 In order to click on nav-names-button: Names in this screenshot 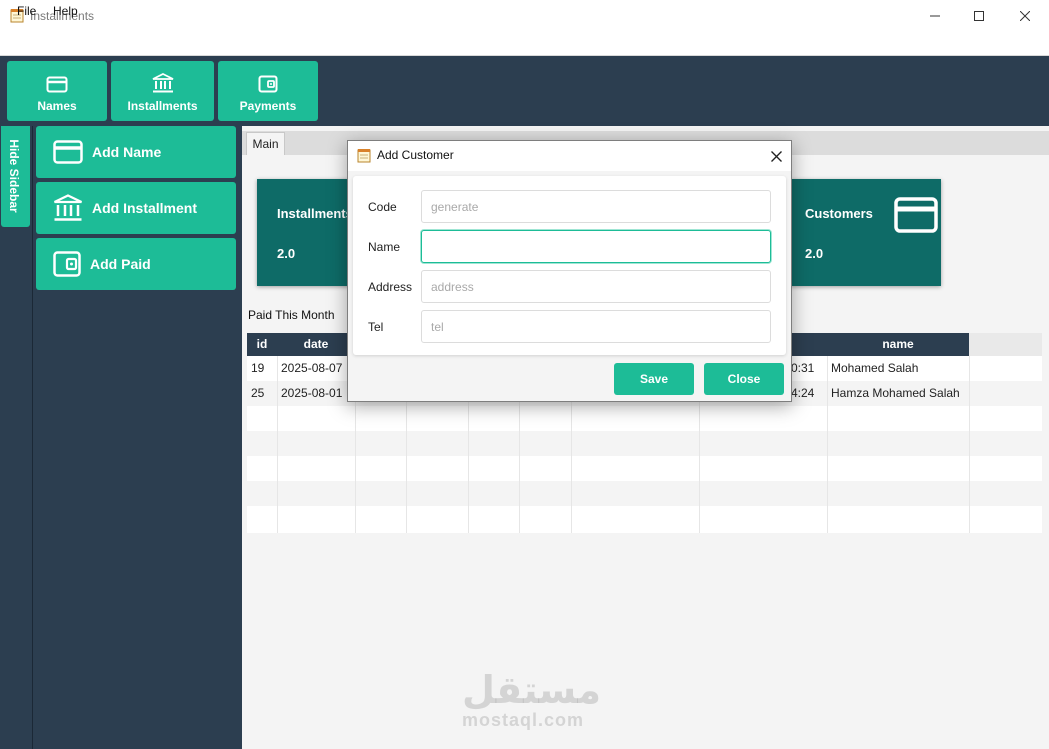, I will do `click(57, 91)`.